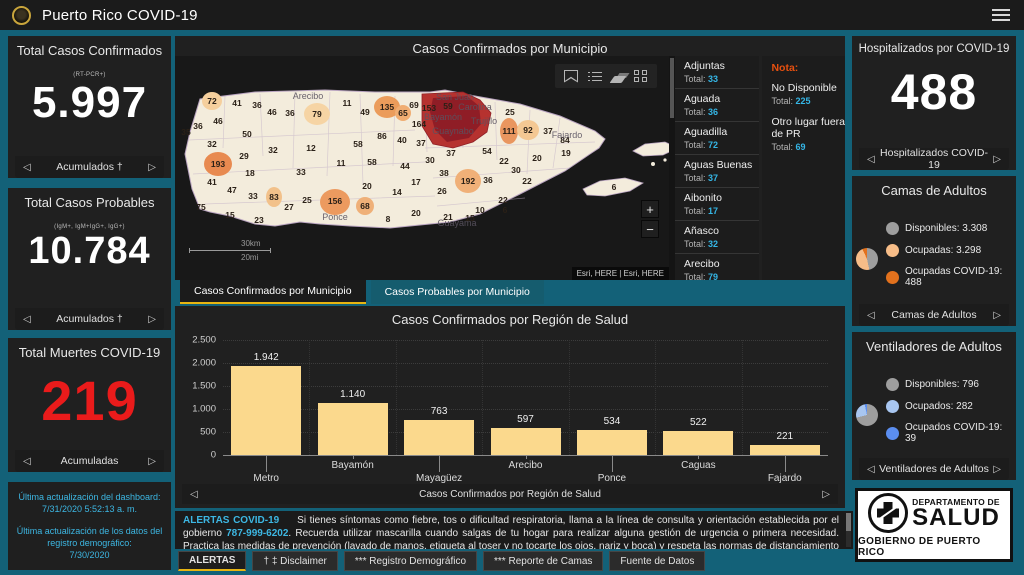 The image size is (1024, 575). What do you see at coordinates (457, 292) in the screenshot?
I see `map-tab-1: Casos Probables por Municipio` at bounding box center [457, 292].